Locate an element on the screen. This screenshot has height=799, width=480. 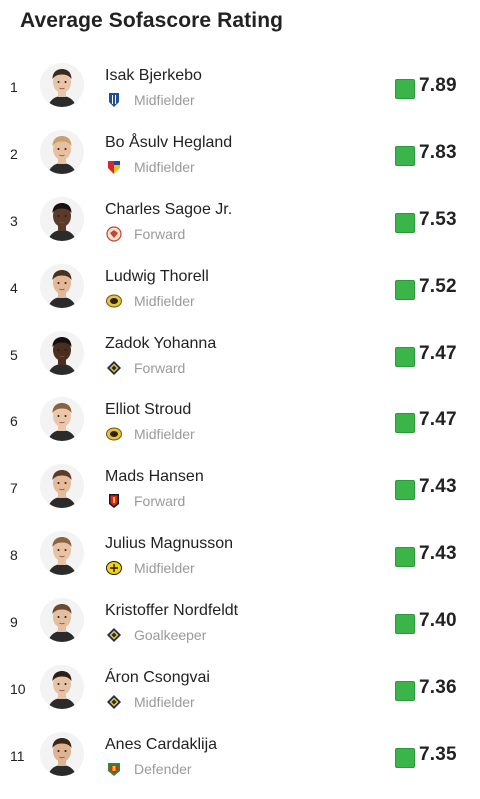
player-row: 2 Bo Åsulv Hegland Midfielder 7.83 is located at coordinates (240, 155).